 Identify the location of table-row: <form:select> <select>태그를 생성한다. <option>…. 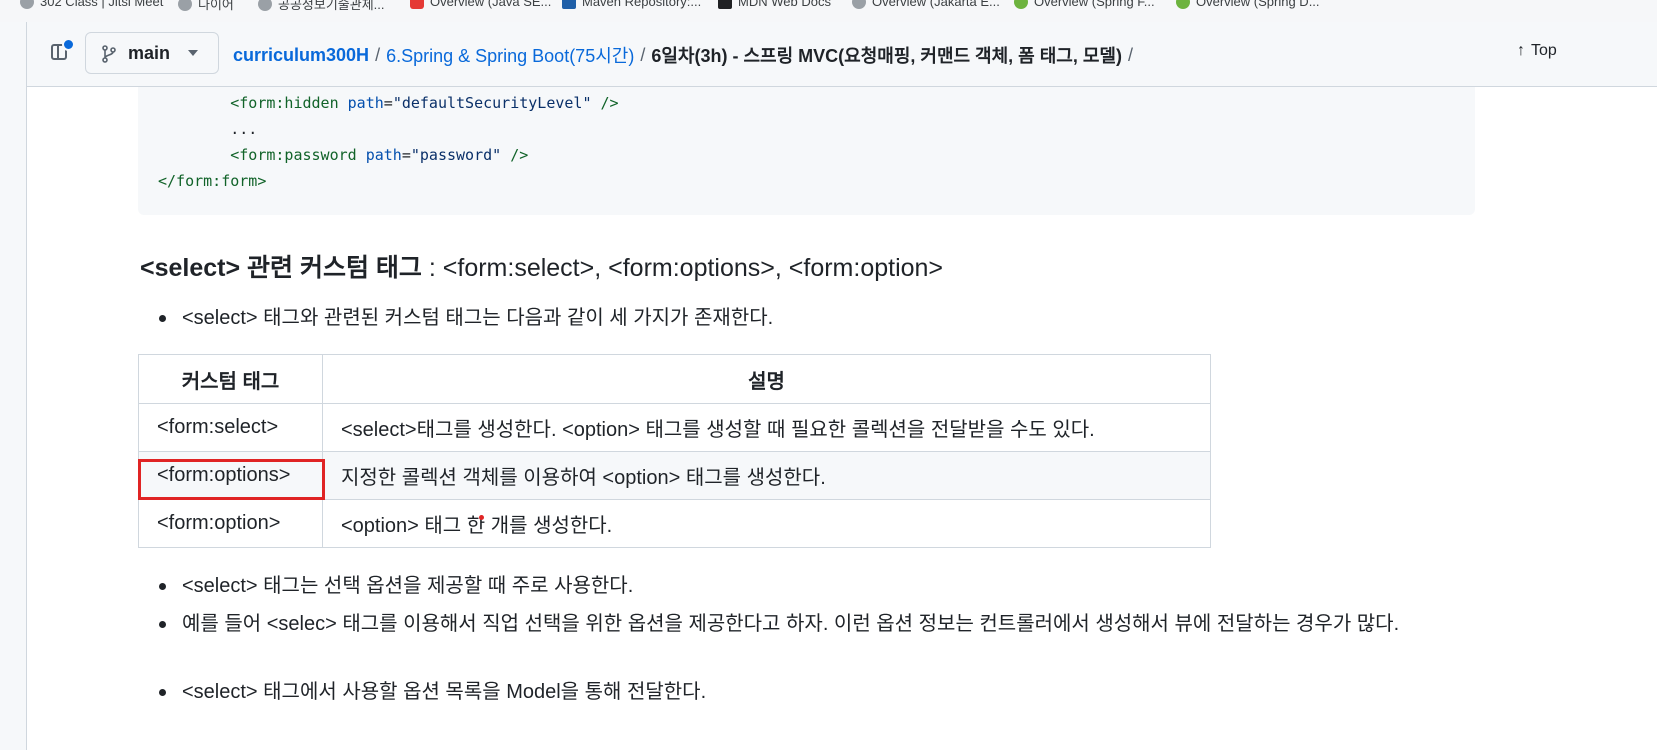
(674, 427).